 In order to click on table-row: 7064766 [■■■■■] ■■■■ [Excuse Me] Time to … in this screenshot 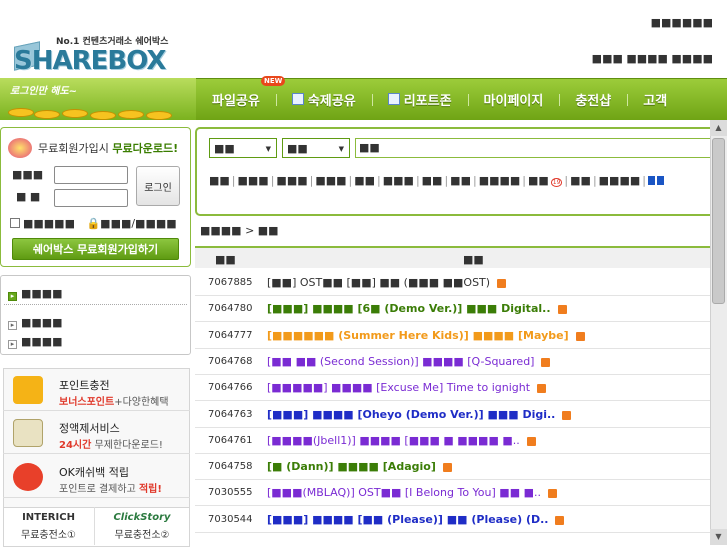, I will do `click(461, 388)`.